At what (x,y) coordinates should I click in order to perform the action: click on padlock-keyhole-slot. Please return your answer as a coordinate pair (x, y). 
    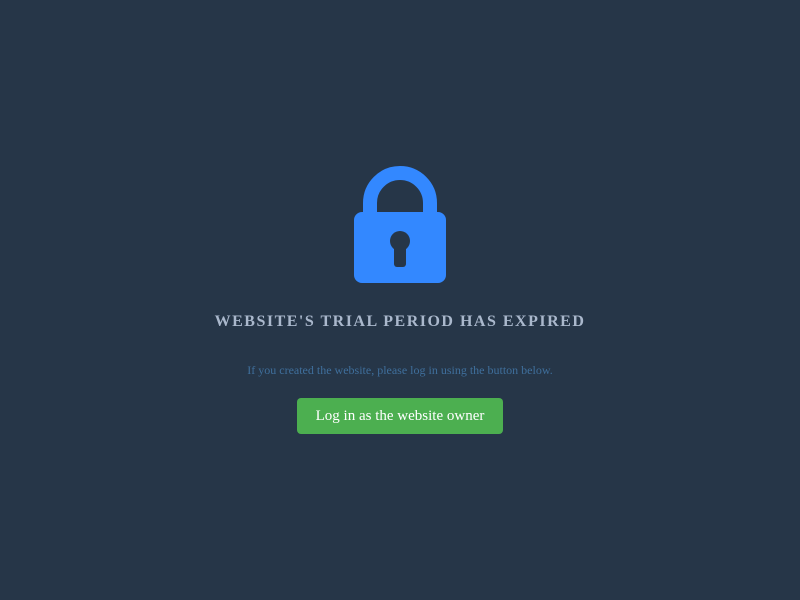
    Looking at the image, I should click on (400, 255).